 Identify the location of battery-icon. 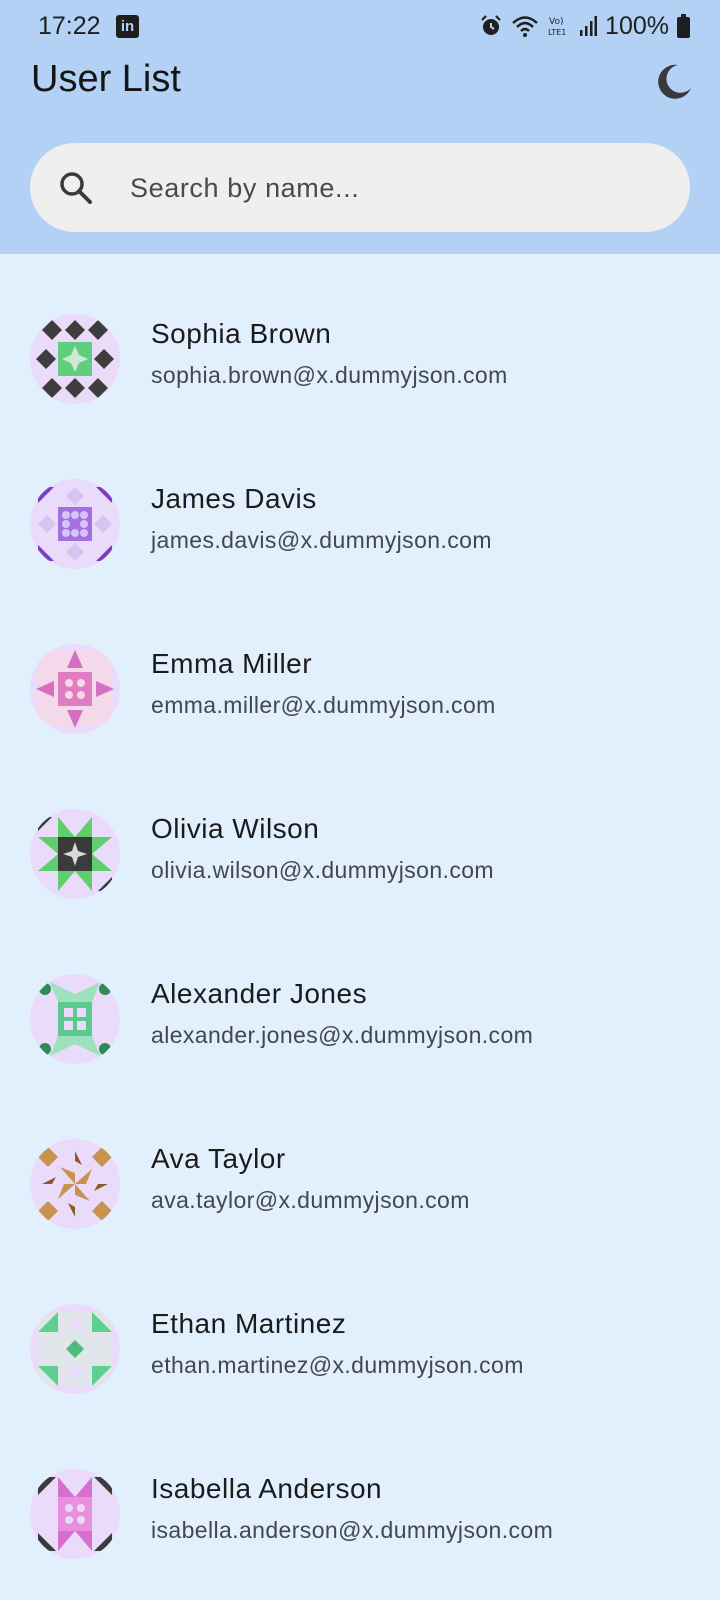
(683, 26).